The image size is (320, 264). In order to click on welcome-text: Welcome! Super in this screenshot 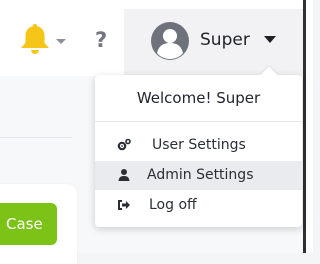, I will do `click(198, 98)`.